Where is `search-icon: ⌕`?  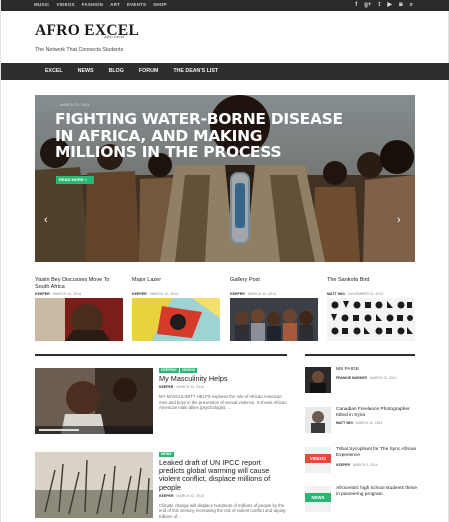
search-icon: ⌕ is located at coordinates (411, 5).